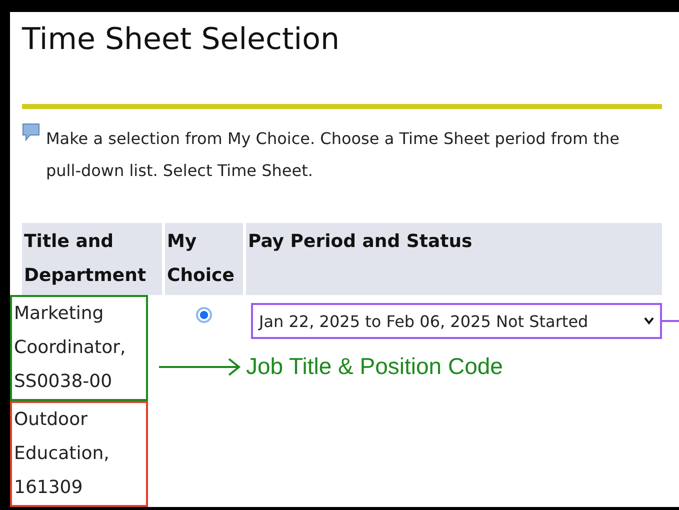 This screenshot has height=510, width=679. I want to click on job-title-cell: Marketing Coordinator, SS0038-00, so click(79, 348).